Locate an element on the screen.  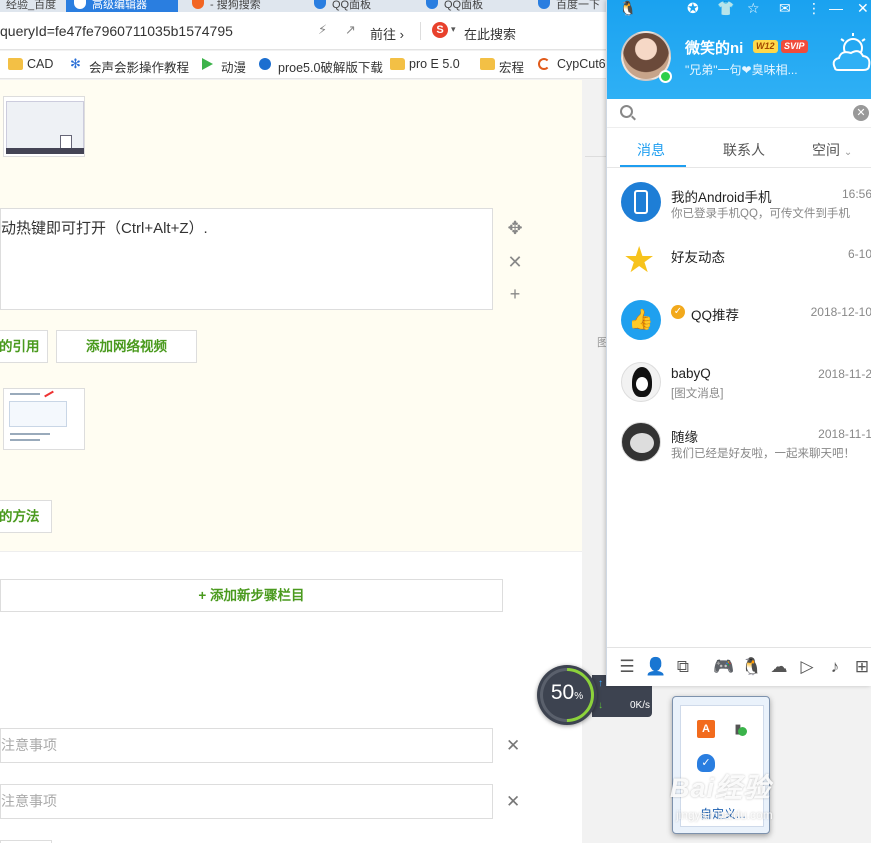
browser-tab: 百度一下 is located at coordinates (570, 6).